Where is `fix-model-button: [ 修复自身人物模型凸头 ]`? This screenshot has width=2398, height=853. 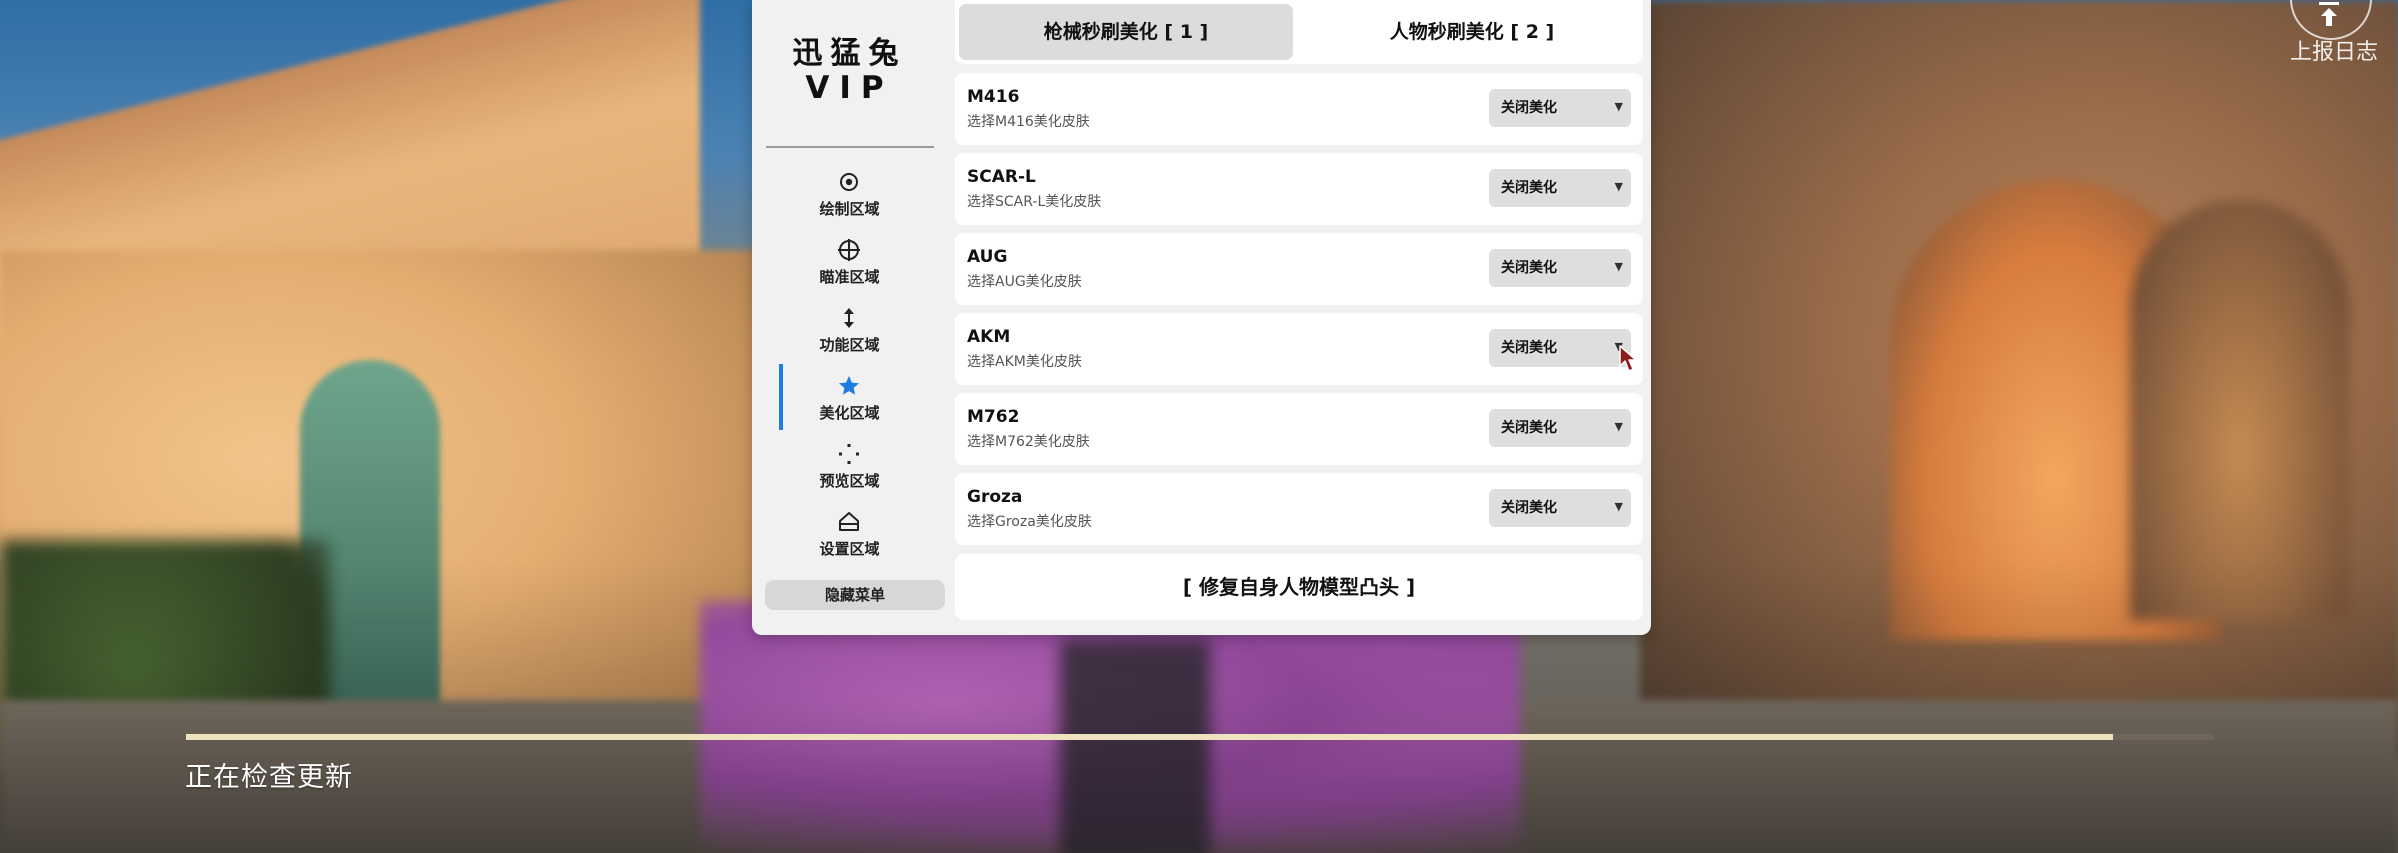
fix-model-button: [ 修复自身人物模型凸头 ] is located at coordinates (1299, 587).